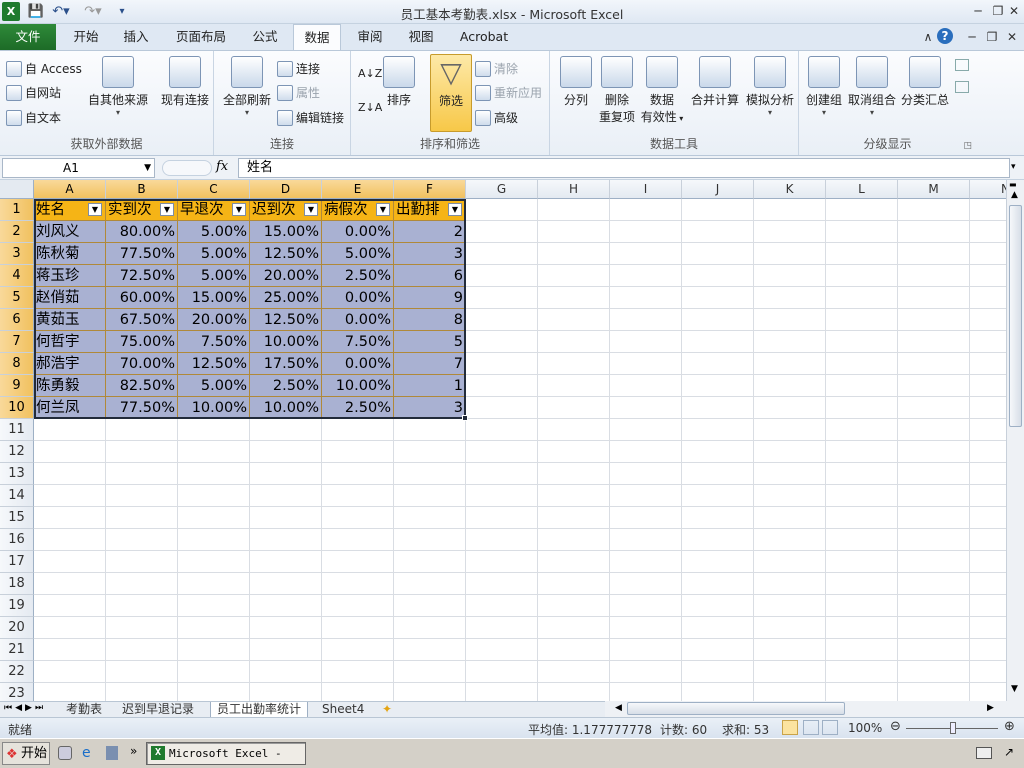  Describe the element at coordinates (387, 710) in the screenshot. I see `insert-sheet-icon: ✦` at that location.